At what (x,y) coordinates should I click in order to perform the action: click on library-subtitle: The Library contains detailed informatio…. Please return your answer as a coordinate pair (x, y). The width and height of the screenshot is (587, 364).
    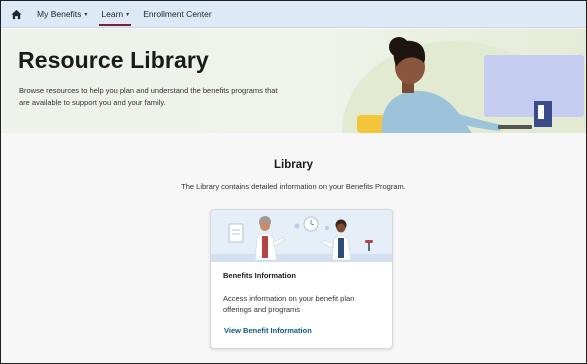
    Looking at the image, I should click on (293, 186).